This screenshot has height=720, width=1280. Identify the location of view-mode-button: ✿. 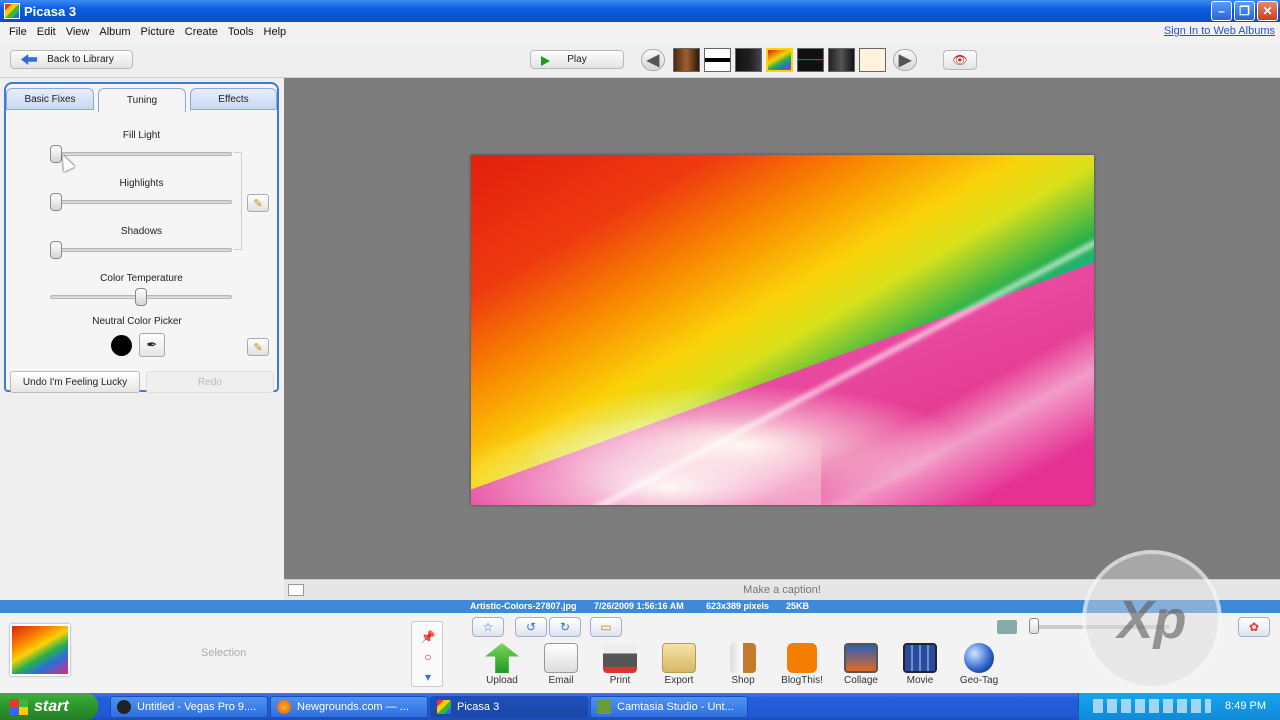
(1254, 627).